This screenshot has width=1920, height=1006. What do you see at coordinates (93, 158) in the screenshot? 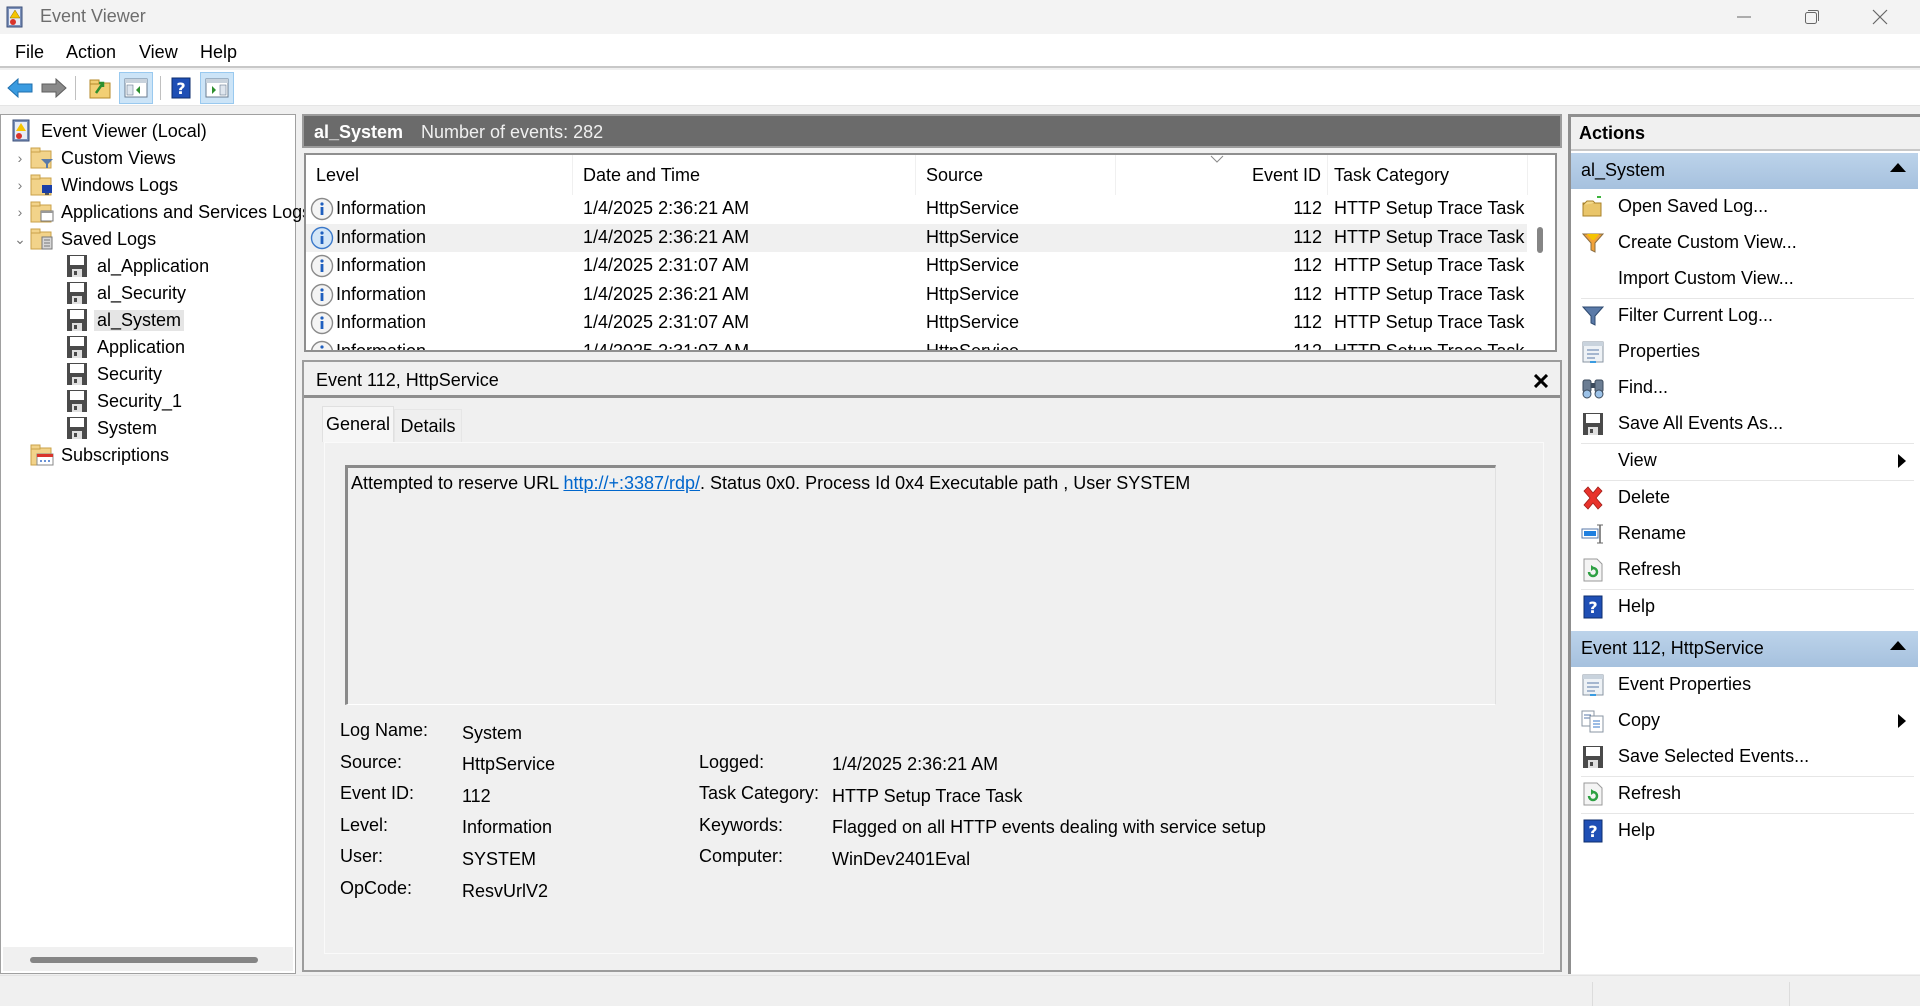
I see `tree-item-custom-views: › Custom Views` at bounding box center [93, 158].